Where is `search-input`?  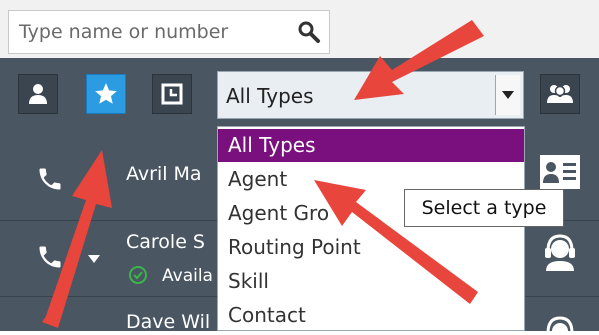 search-input is located at coordinates (144, 32).